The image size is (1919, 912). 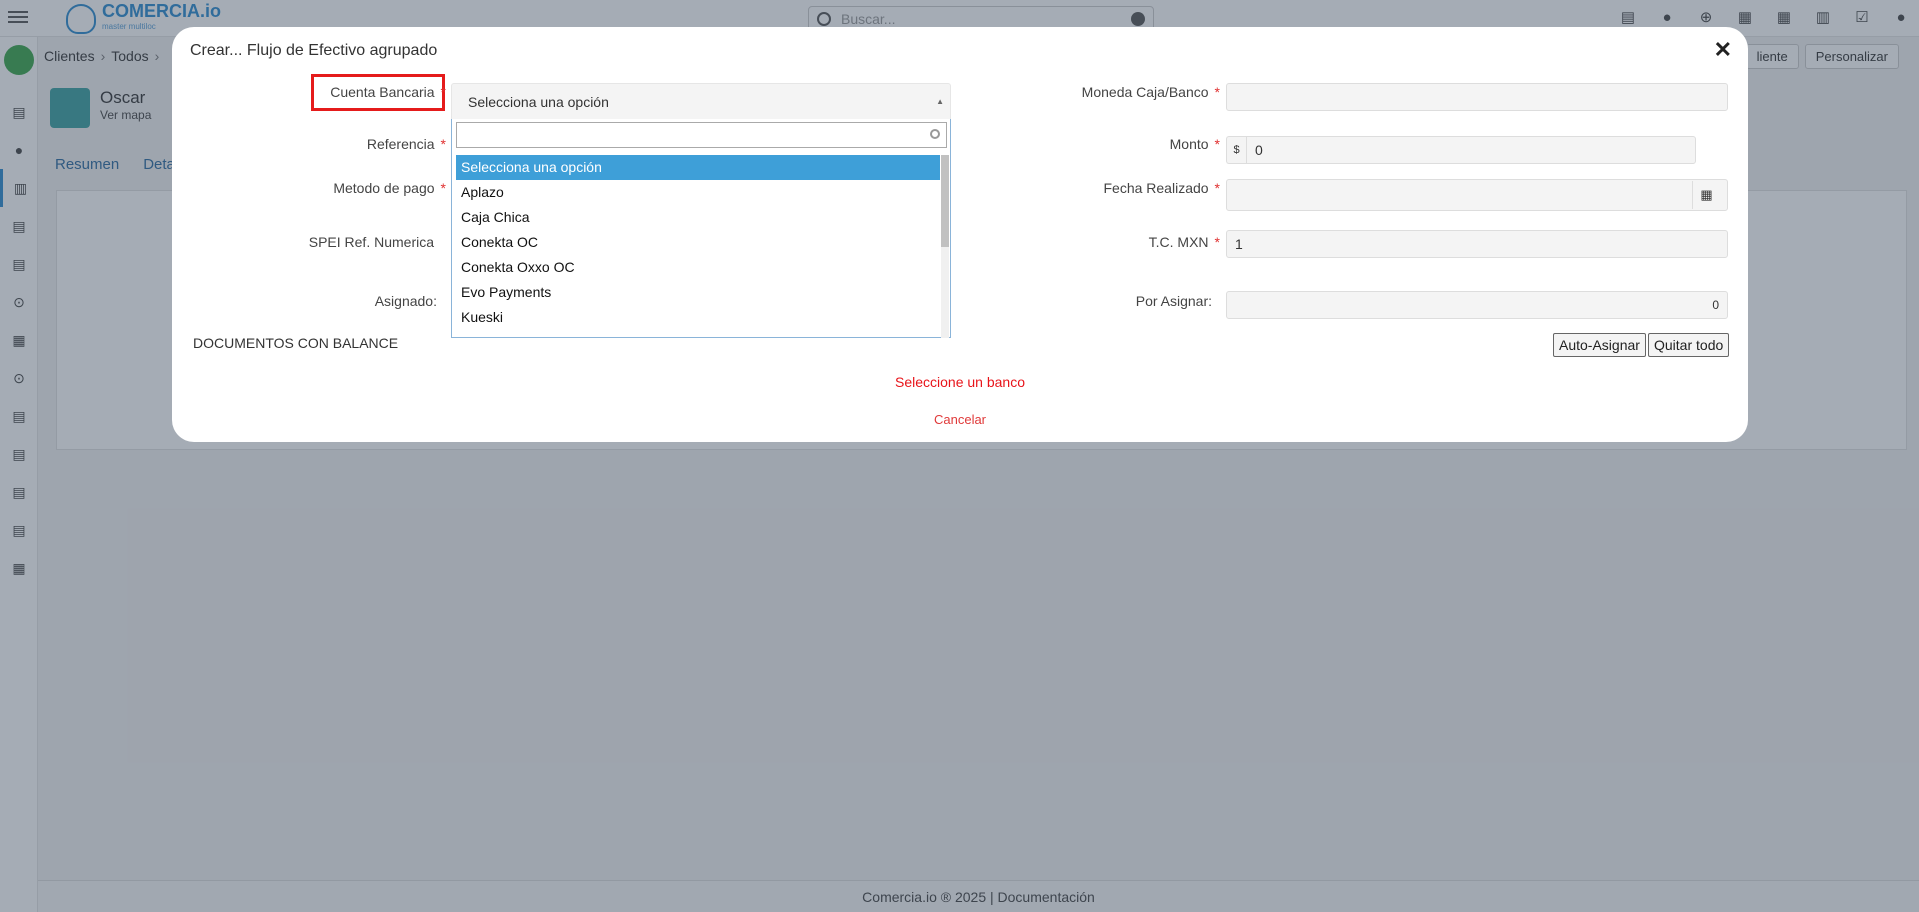 What do you see at coordinates (701, 135) in the screenshot?
I see `dropdown-search-input` at bounding box center [701, 135].